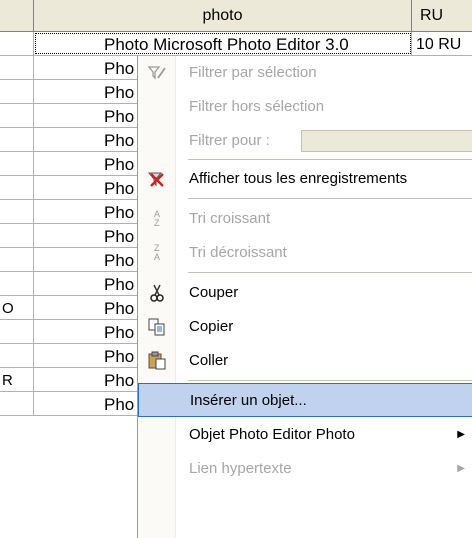 The height and width of the screenshot is (538, 472). I want to click on copy-icon, so click(157, 327).